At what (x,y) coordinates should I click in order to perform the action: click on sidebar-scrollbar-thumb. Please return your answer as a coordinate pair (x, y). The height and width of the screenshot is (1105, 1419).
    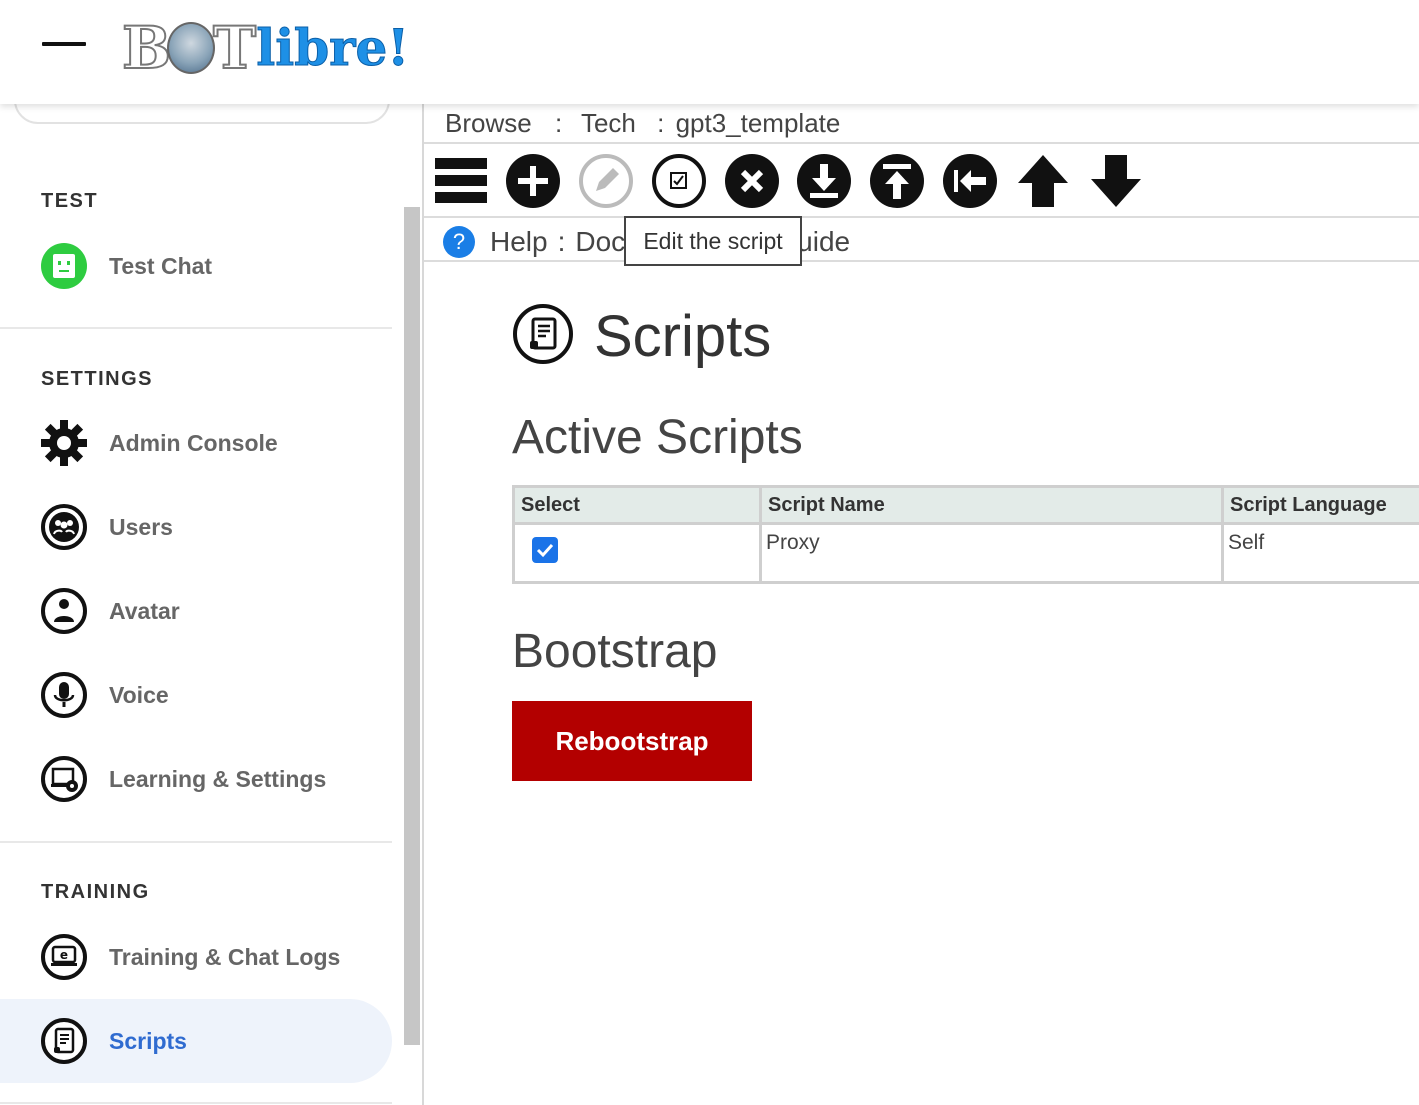
    Looking at the image, I should click on (412, 626).